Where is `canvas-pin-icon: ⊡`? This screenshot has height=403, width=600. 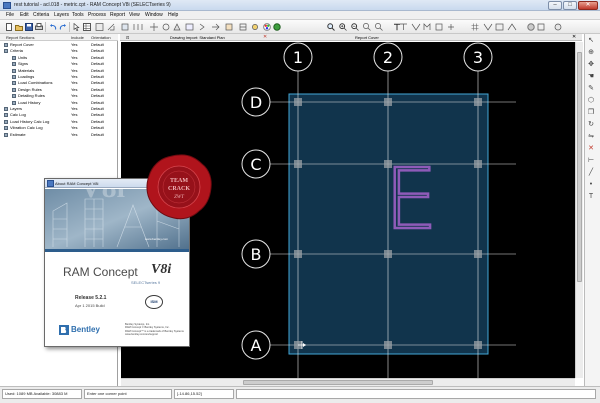 canvas-pin-icon: ⊡ is located at coordinates (127, 37).